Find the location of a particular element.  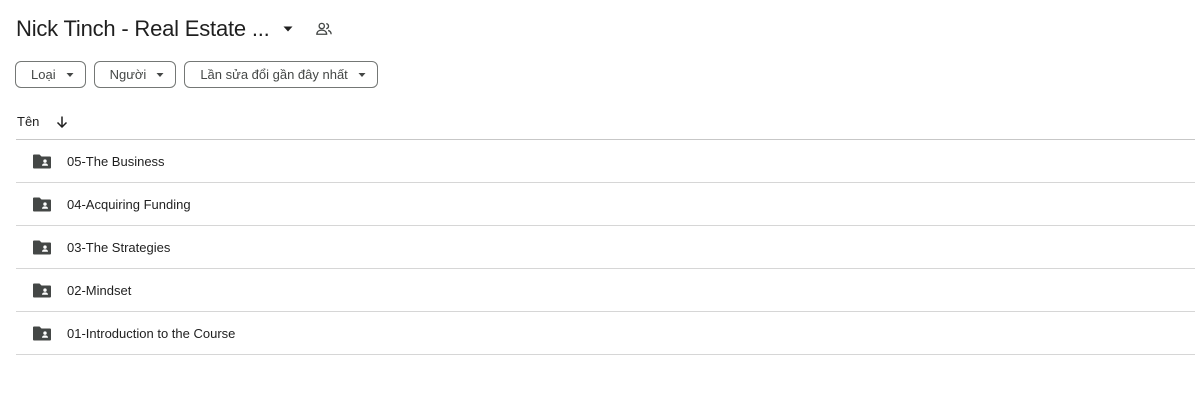

list-item: 04-Acquiring Funding is located at coordinates (605, 204).